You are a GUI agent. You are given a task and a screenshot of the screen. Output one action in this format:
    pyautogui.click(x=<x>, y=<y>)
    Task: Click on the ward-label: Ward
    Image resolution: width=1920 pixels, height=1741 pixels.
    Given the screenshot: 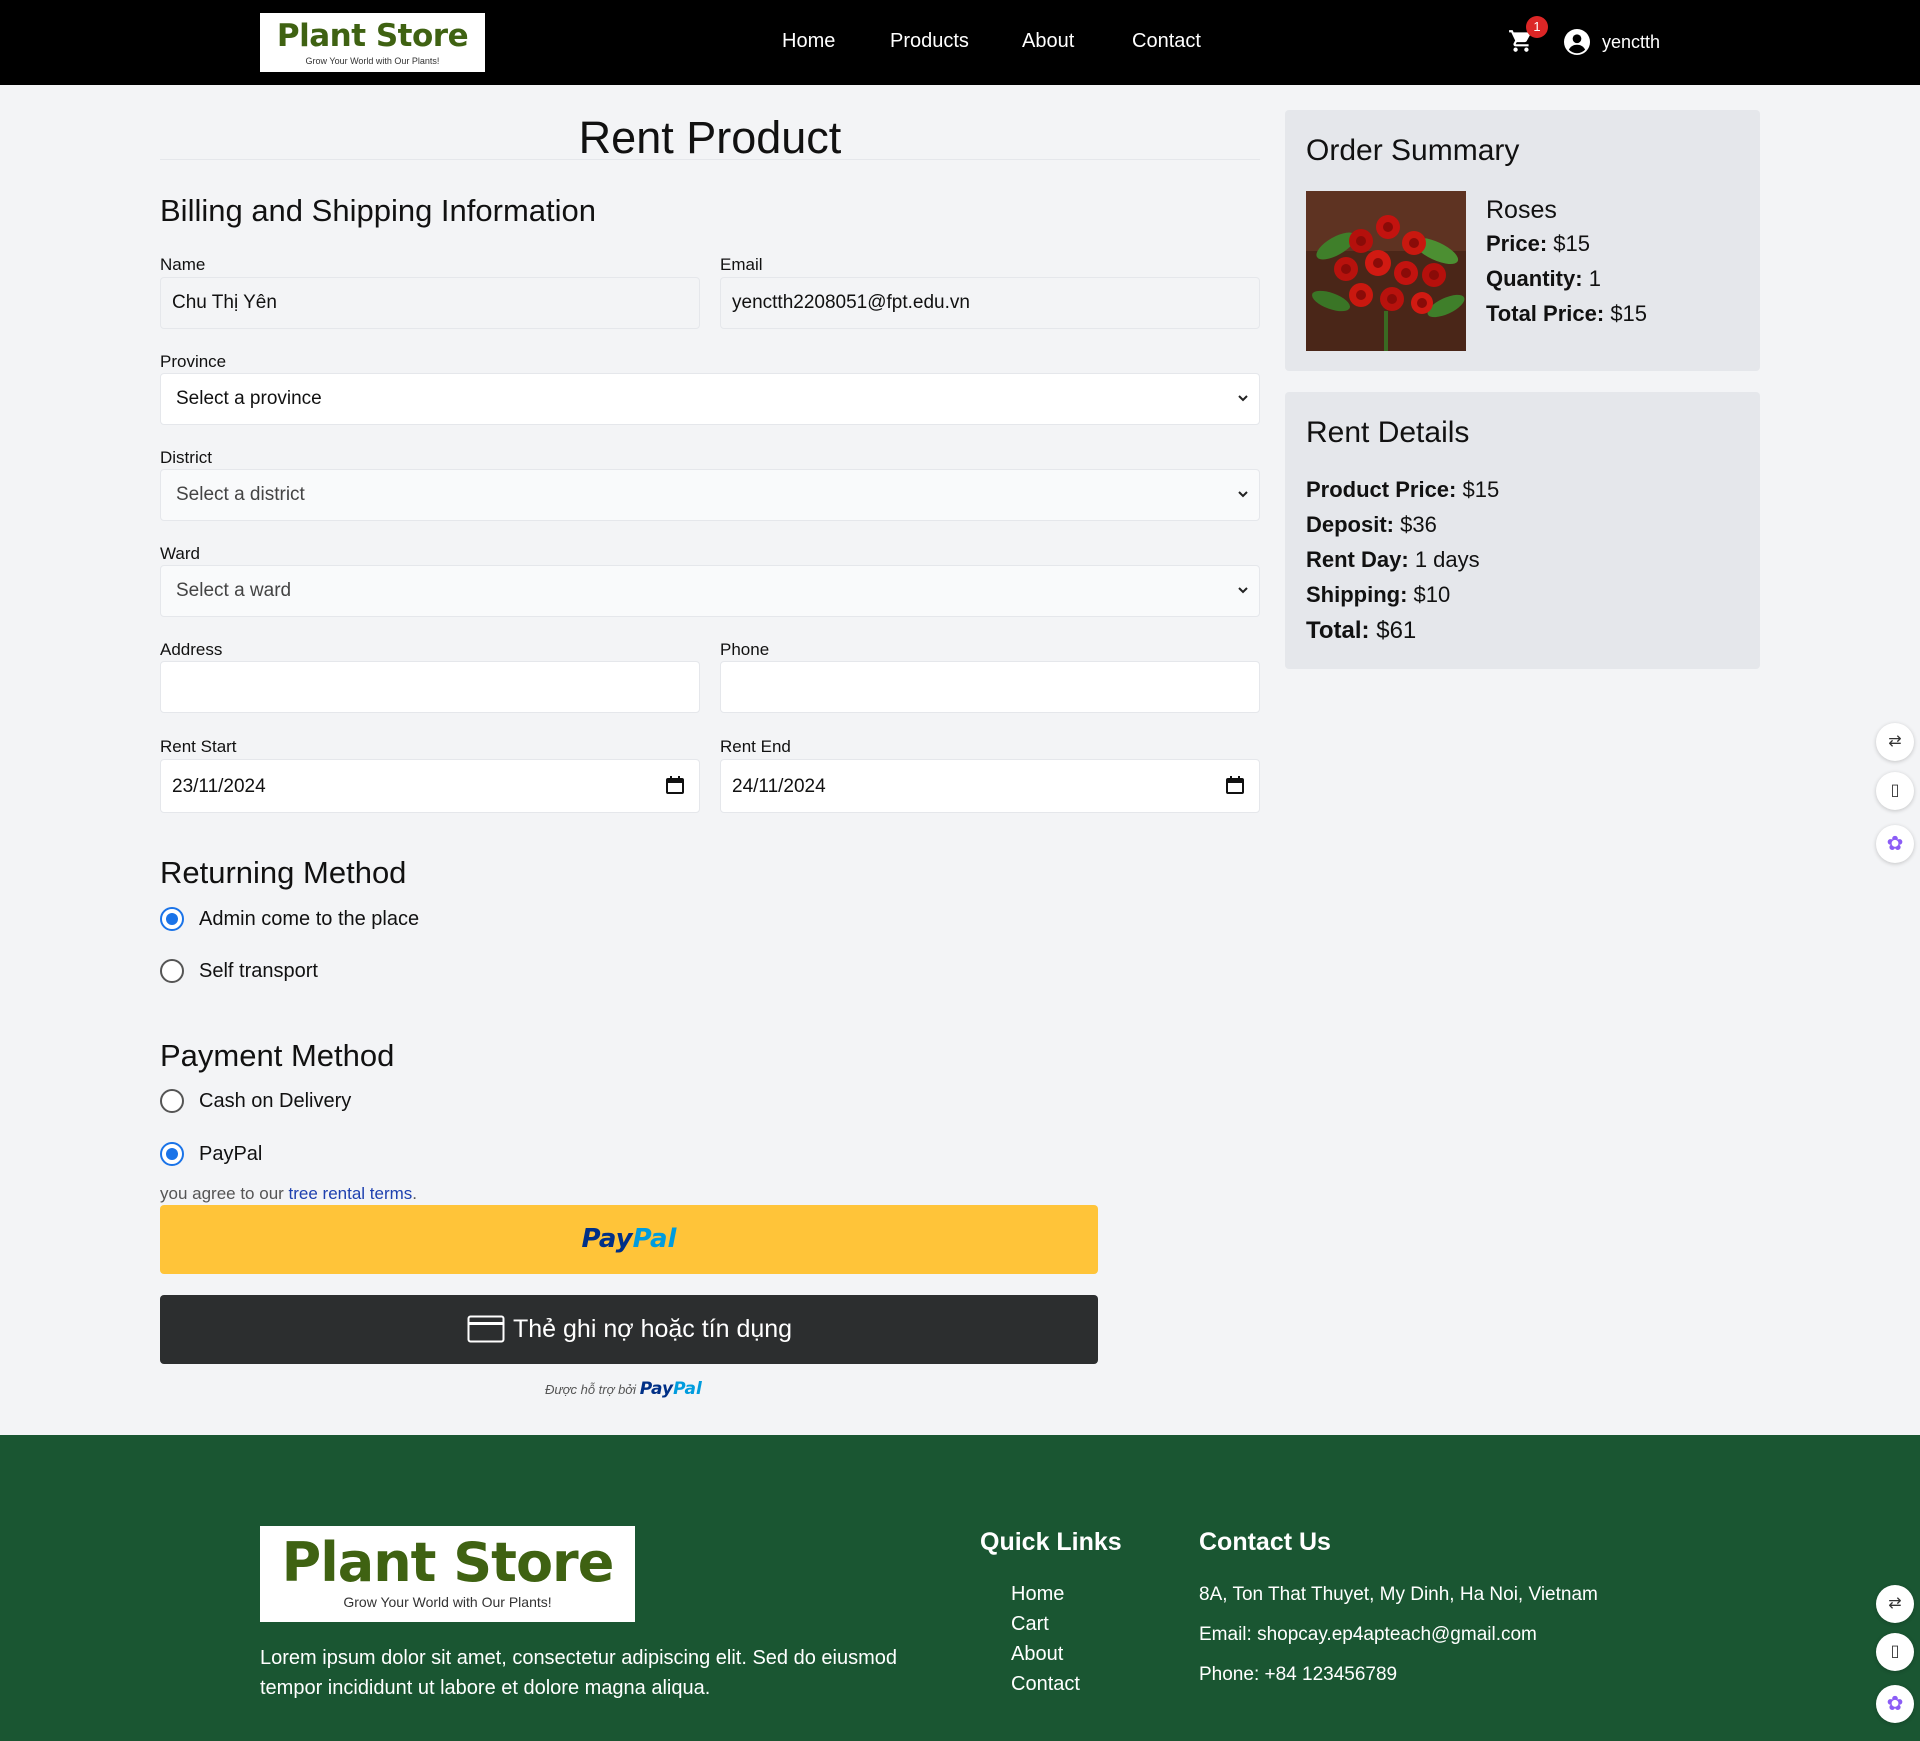 What is the action you would take?
    pyautogui.click(x=180, y=553)
    